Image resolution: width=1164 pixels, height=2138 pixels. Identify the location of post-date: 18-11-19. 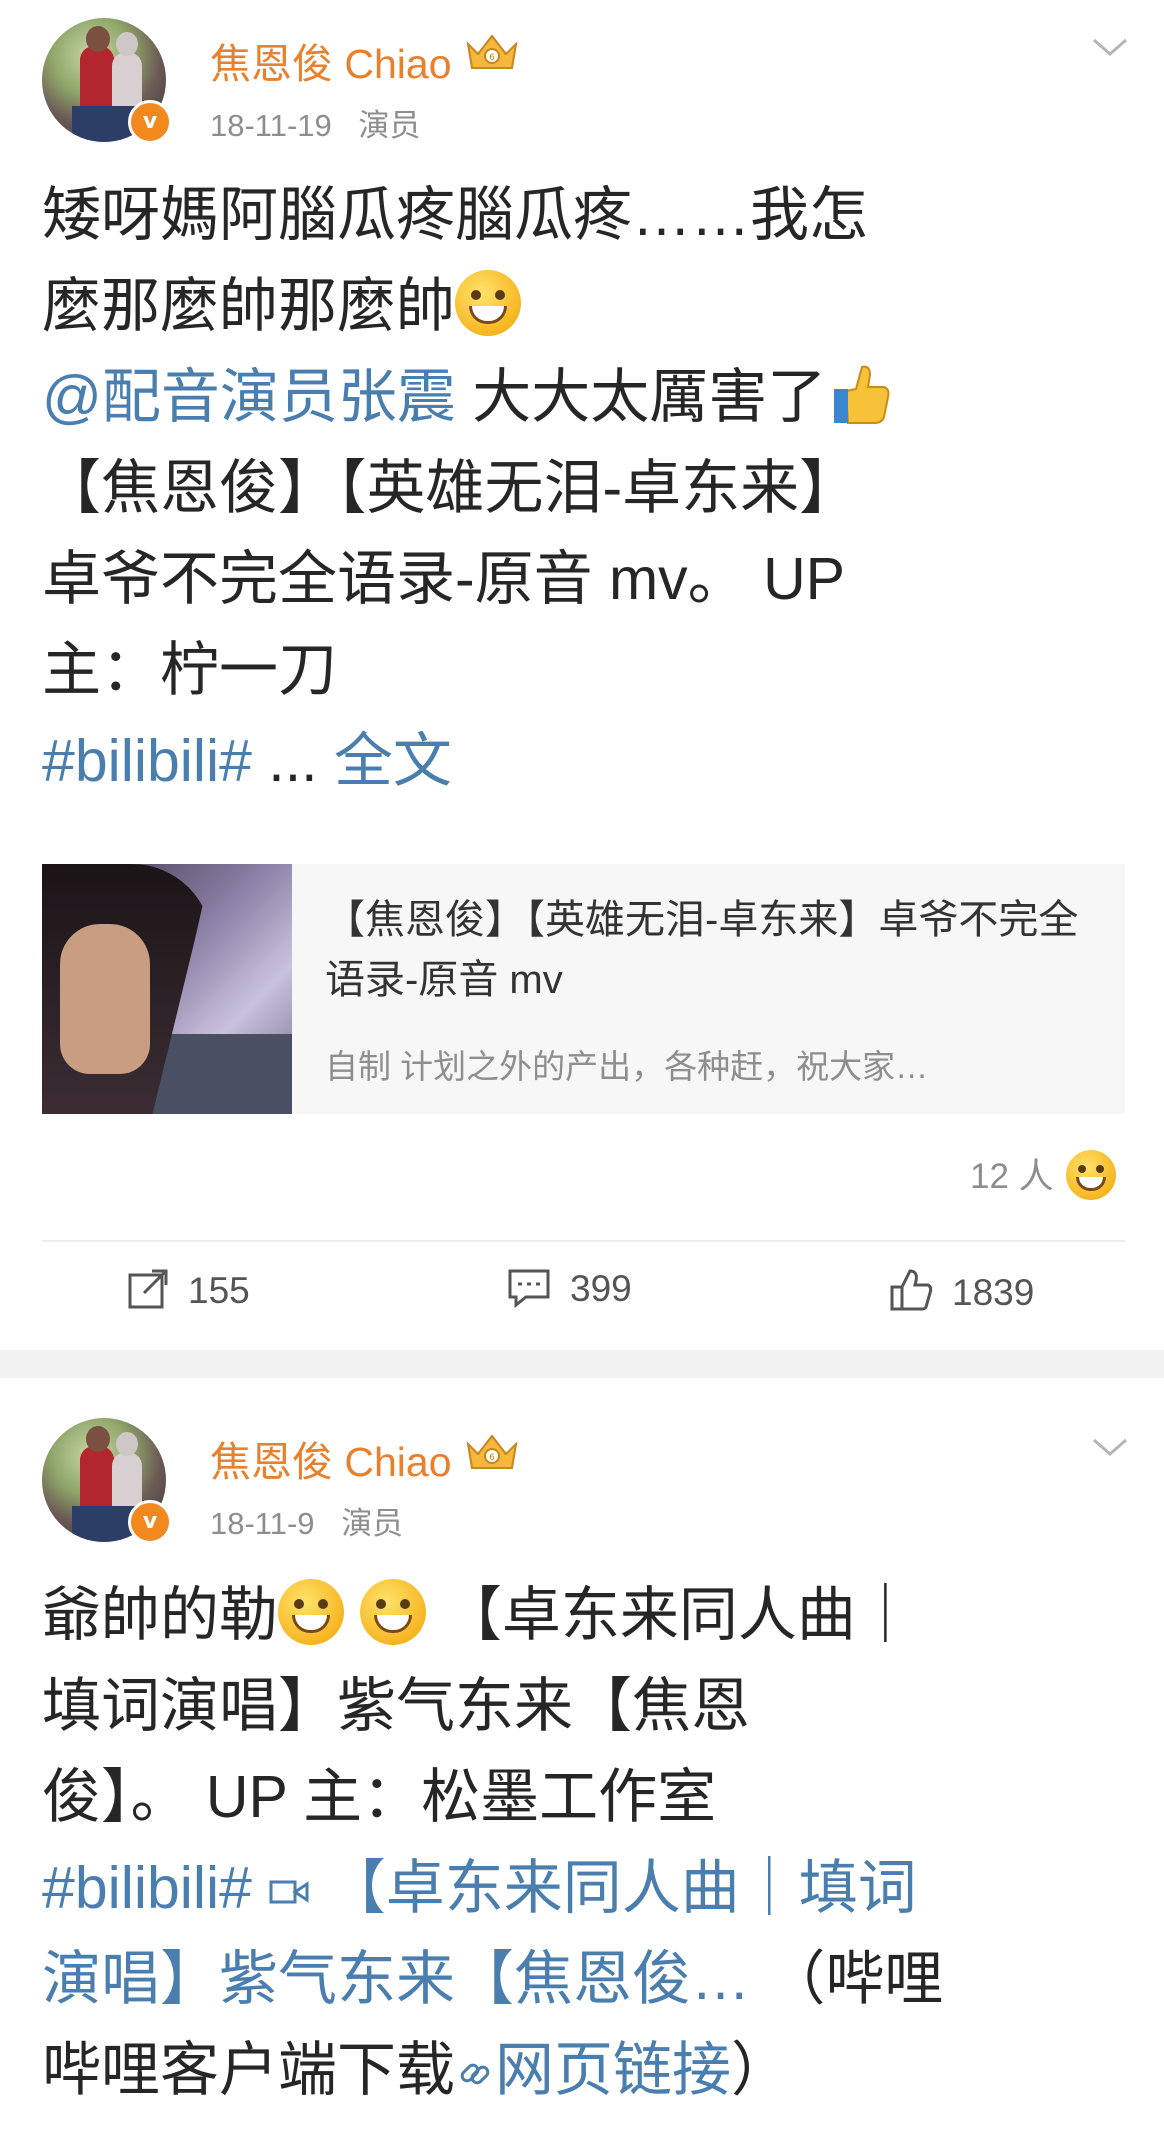
(271, 125).